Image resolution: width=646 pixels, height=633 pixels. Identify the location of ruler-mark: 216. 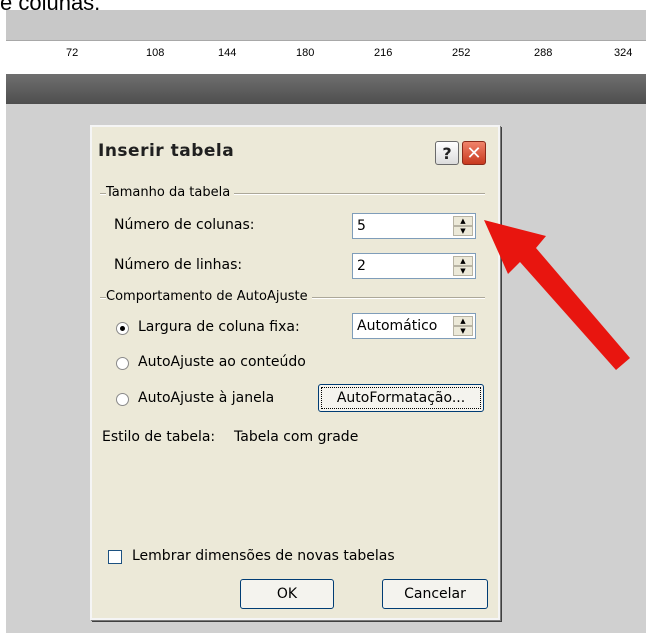
(383, 53).